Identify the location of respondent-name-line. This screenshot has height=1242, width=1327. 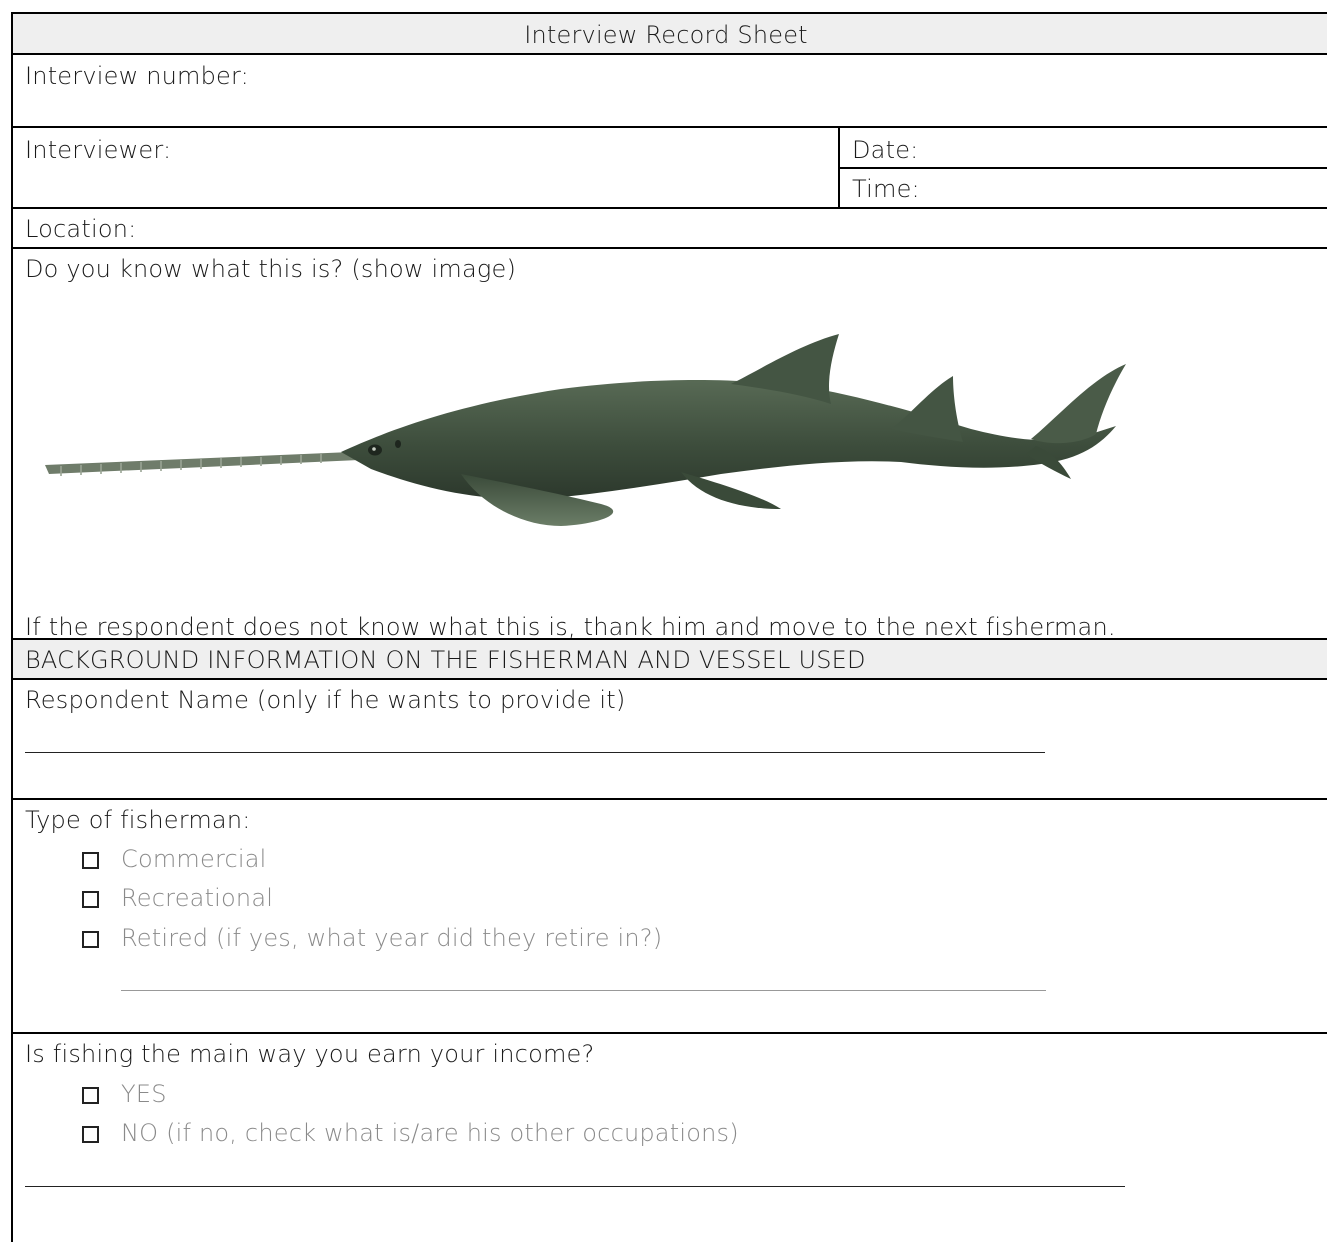
(535, 752).